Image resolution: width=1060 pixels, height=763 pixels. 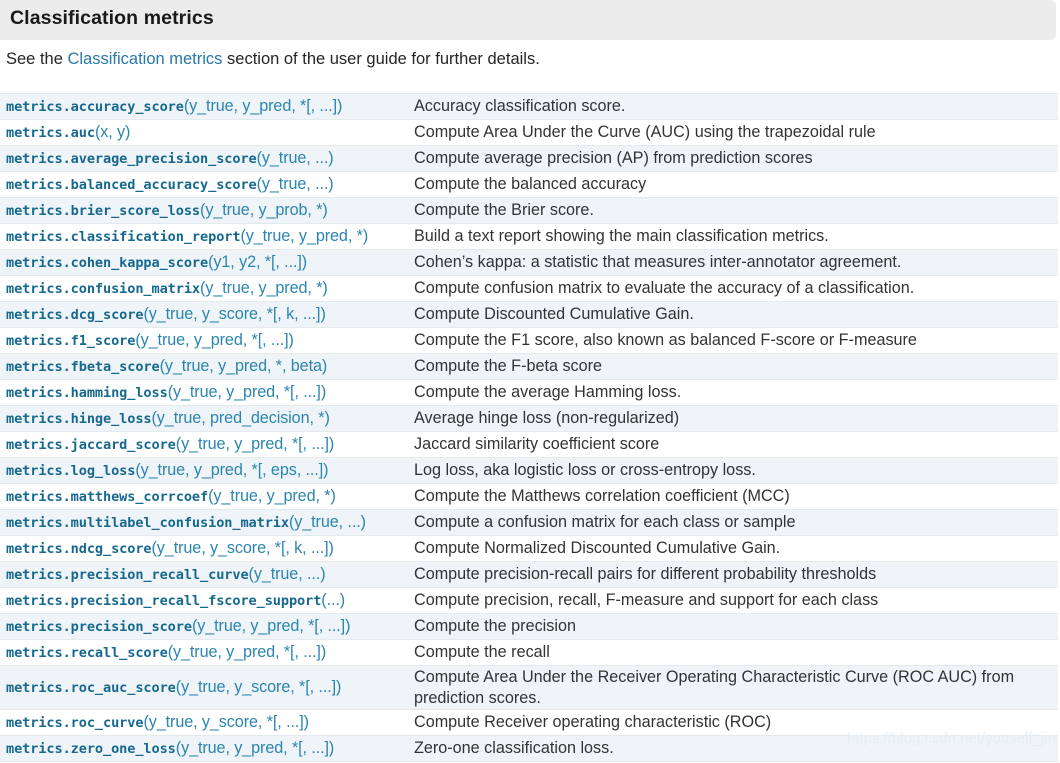 What do you see at coordinates (147, 523) in the screenshot?
I see `api-function-link: metrics.multilabel_confusion_matrix` at bounding box center [147, 523].